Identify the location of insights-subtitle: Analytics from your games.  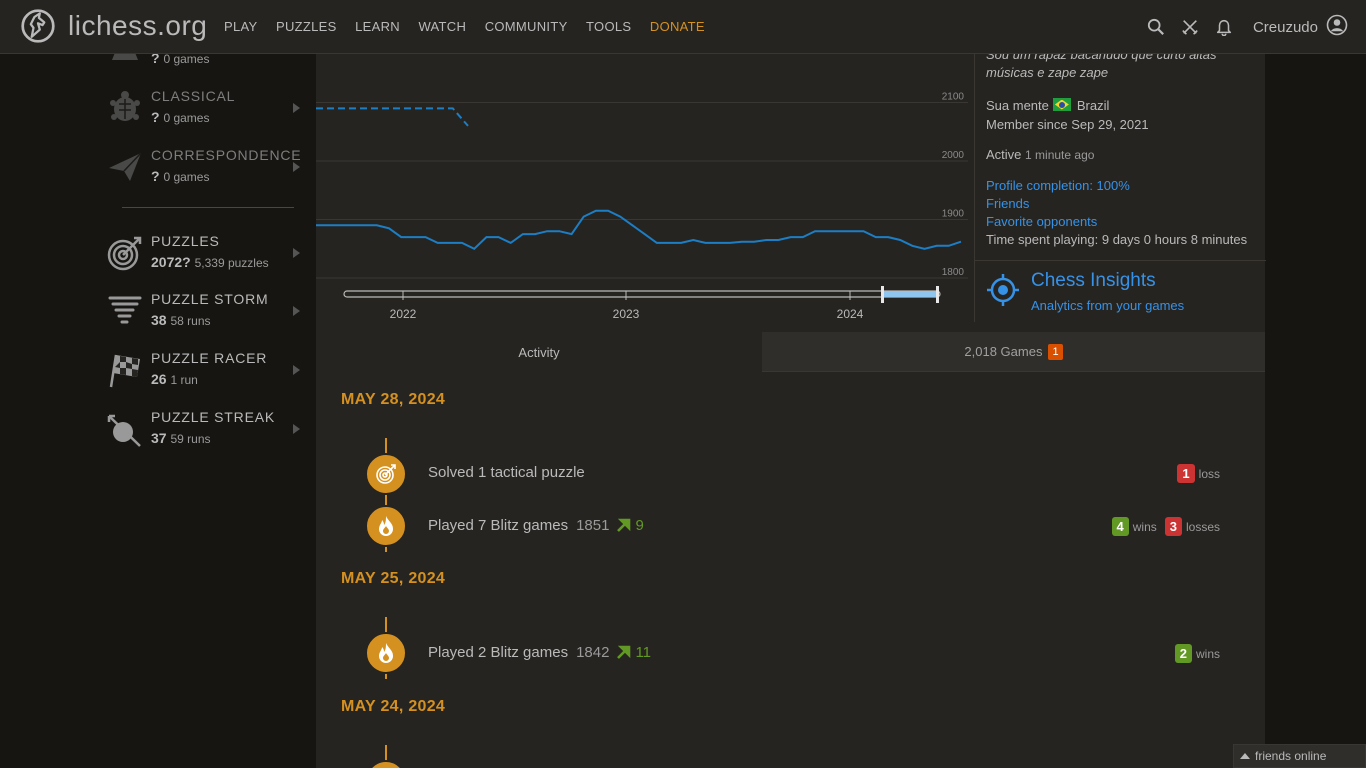
(1108, 305).